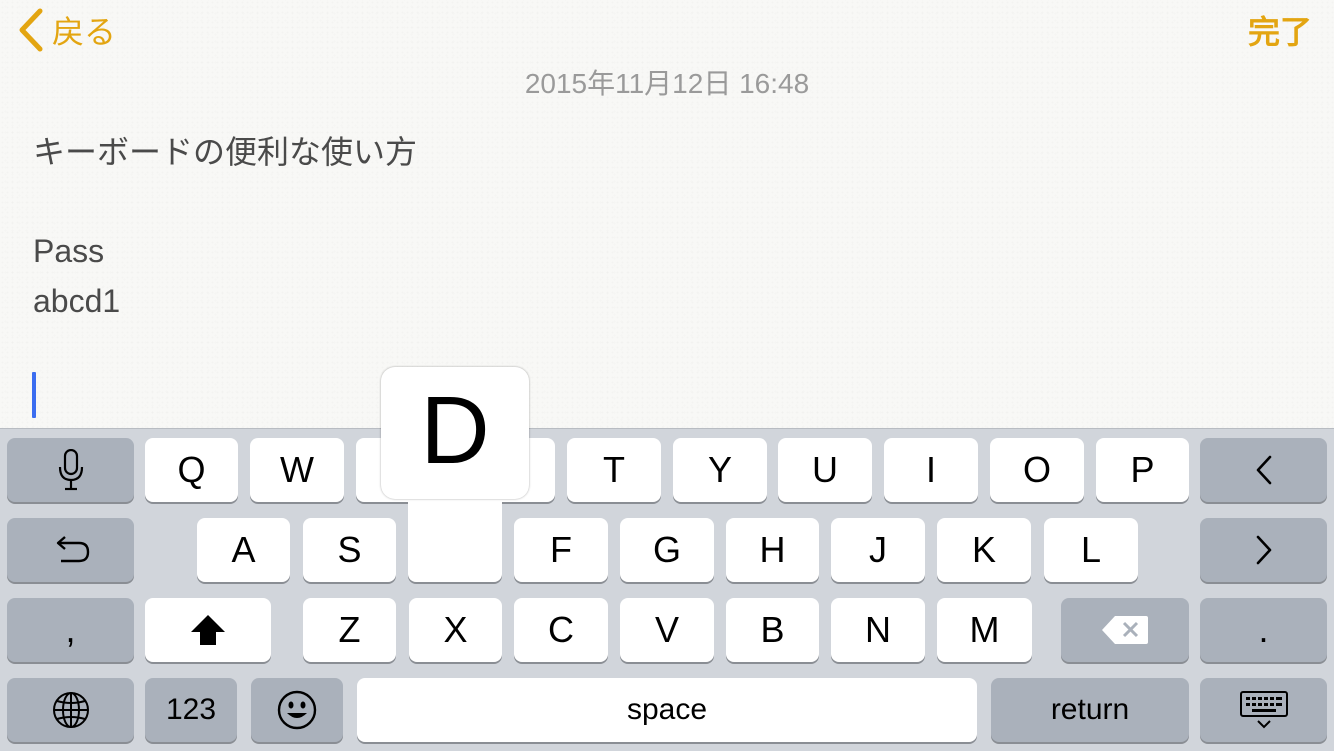  Describe the element at coordinates (455, 630) in the screenshot. I see `key-x: X` at that location.